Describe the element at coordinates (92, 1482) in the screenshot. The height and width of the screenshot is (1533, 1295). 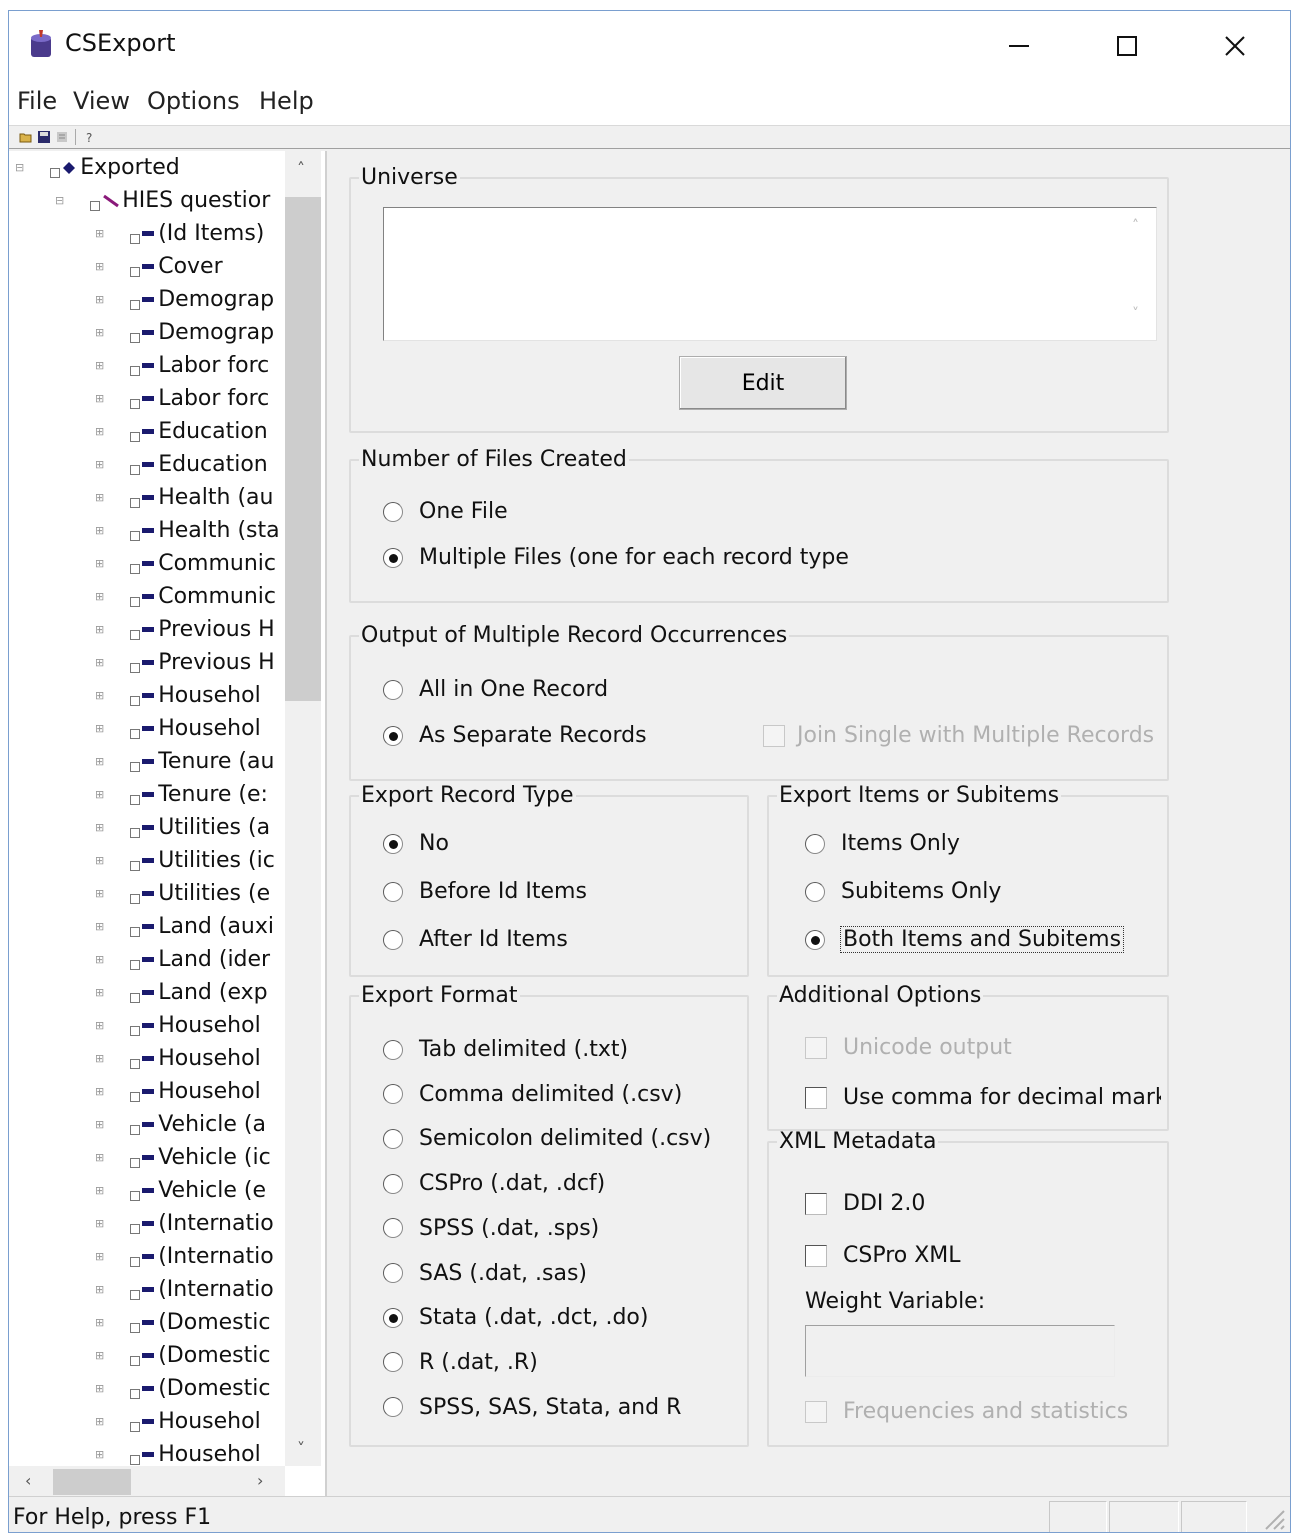
I see `tree-horizontal-scroll-thumb` at that location.